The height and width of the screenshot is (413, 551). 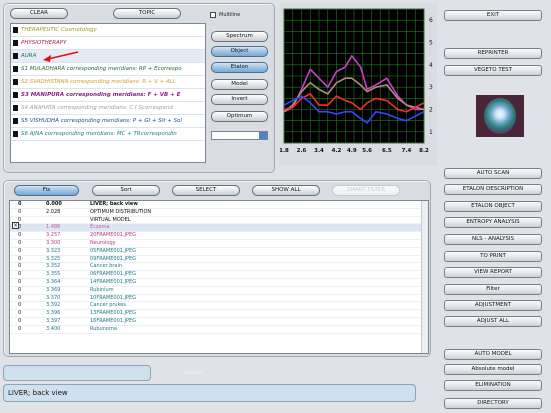 I want to click on right-button-adjust-all: ADJUST ALL, so click(x=493, y=321).